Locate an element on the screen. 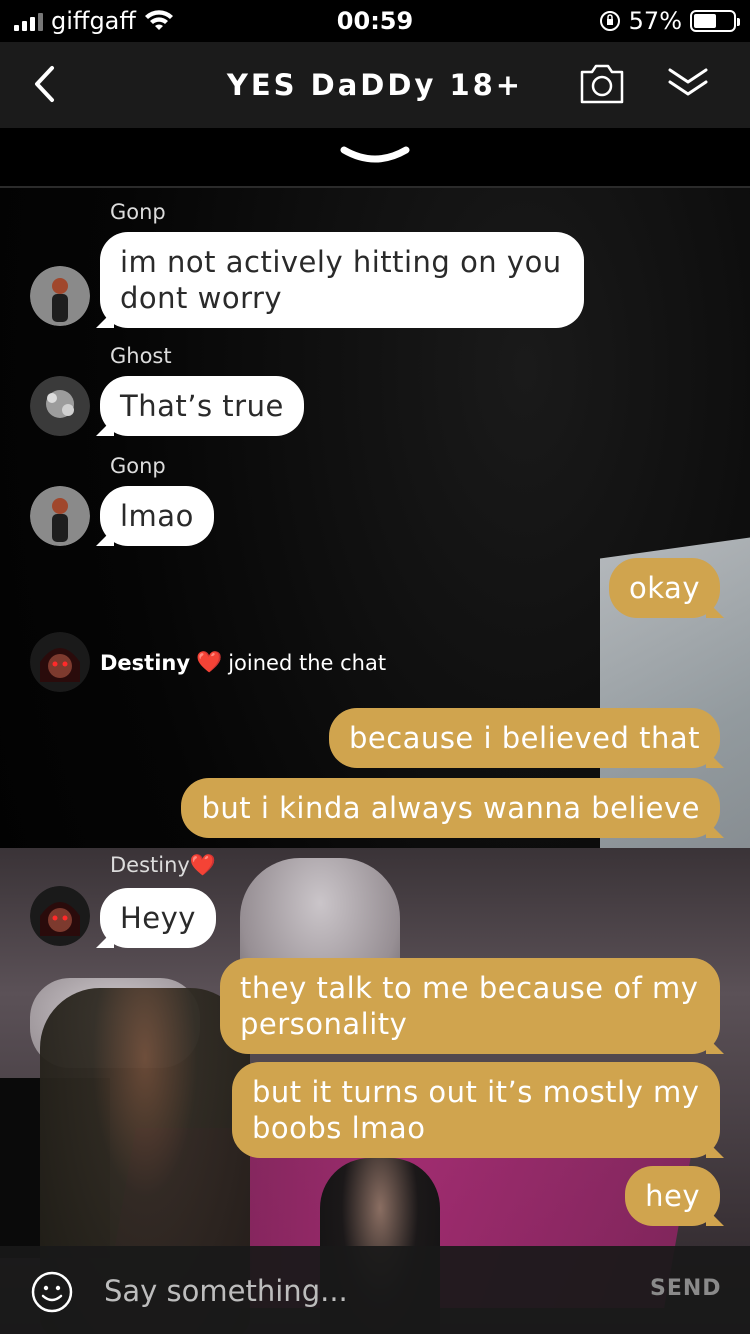 This screenshot has height=1334, width=750. message-bubble: Heyy is located at coordinates (158, 918).